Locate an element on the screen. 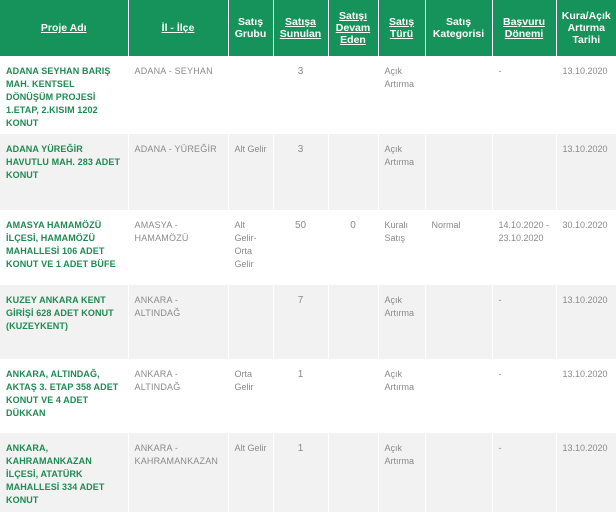 The height and width of the screenshot is (512, 616). project-location: AMASYA - HAMAMÖZÜ is located at coordinates (178, 247).